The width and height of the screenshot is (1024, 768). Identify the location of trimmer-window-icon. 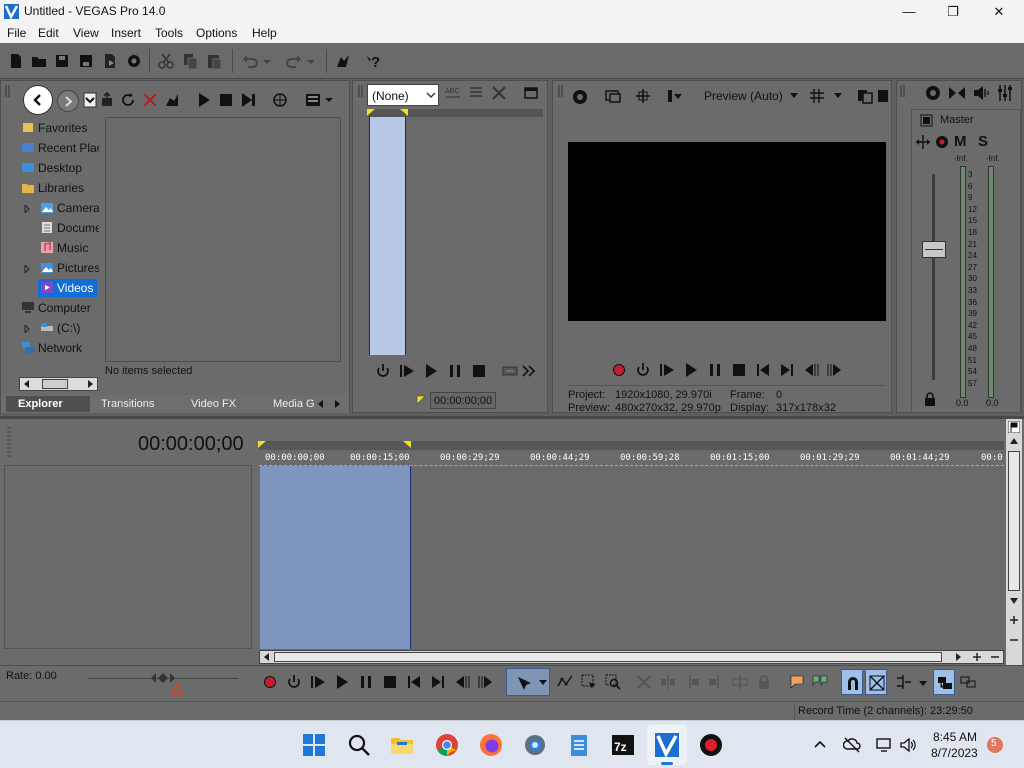
(531, 93).